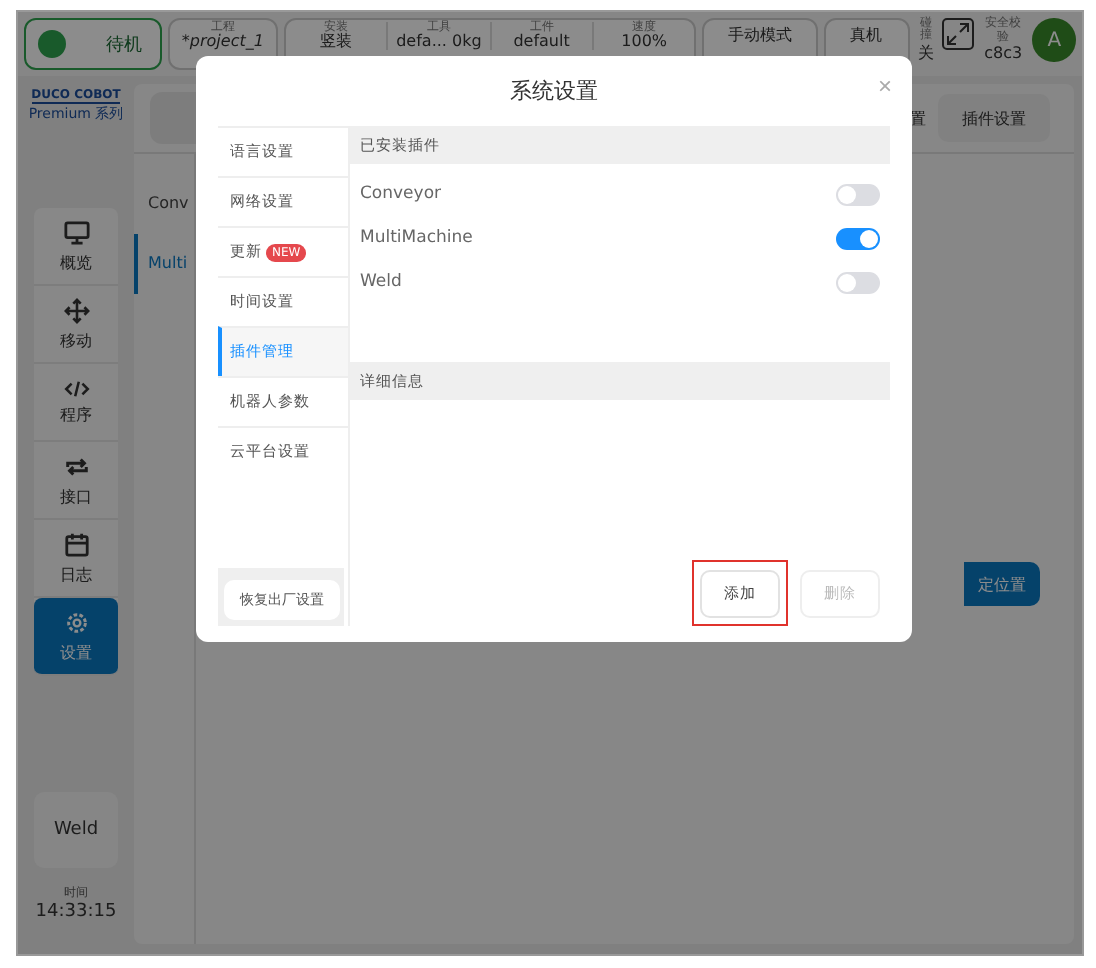  Describe the element at coordinates (644, 42) in the screenshot. I see `field-value: 100%` at that location.